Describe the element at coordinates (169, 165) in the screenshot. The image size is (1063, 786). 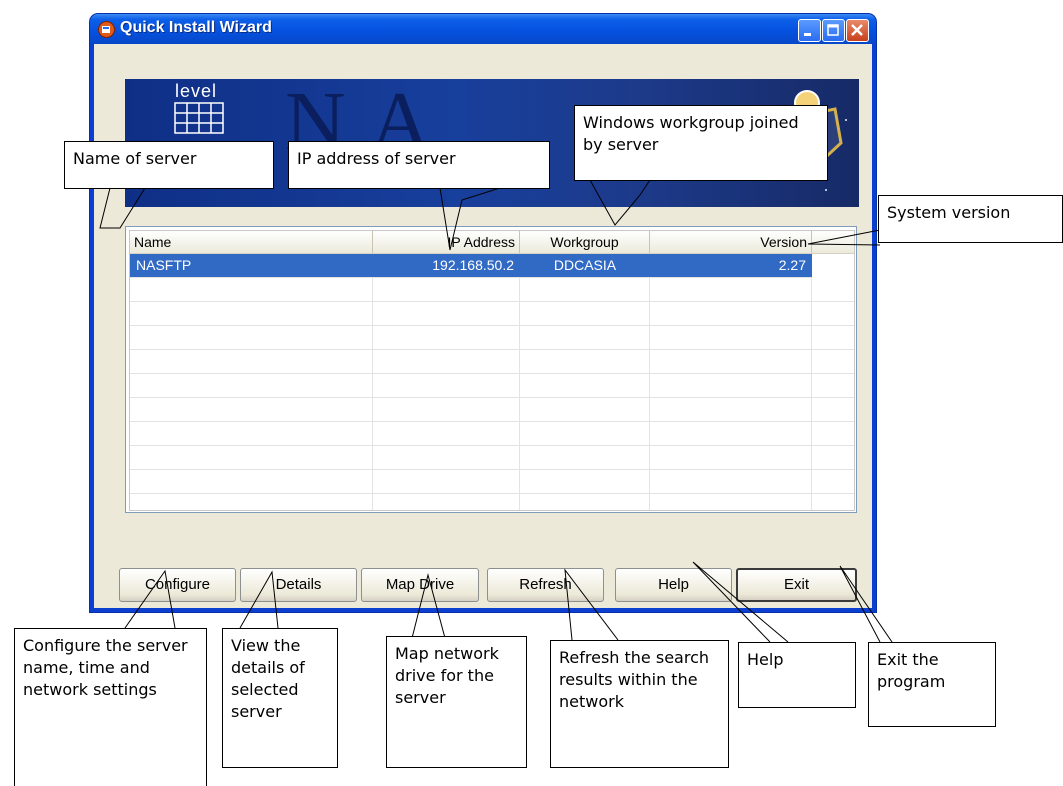
I see `callout-name: Name of server` at that location.